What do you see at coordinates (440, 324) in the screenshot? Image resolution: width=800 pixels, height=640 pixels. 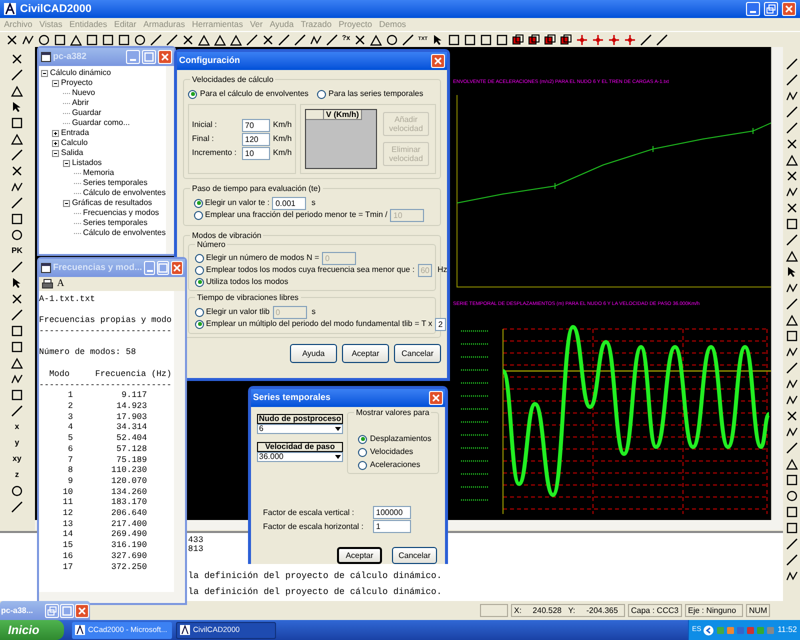 I see `input-field: 2` at bounding box center [440, 324].